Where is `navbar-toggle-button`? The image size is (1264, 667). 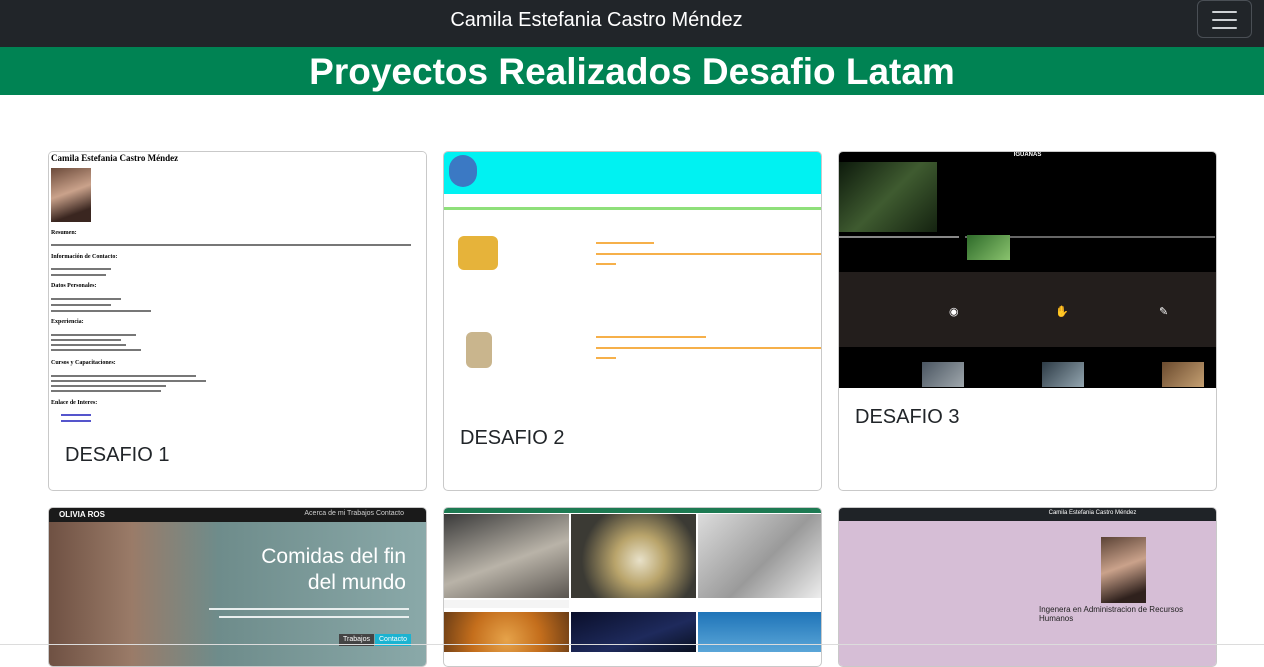
navbar-toggle-button is located at coordinates (1224, 19).